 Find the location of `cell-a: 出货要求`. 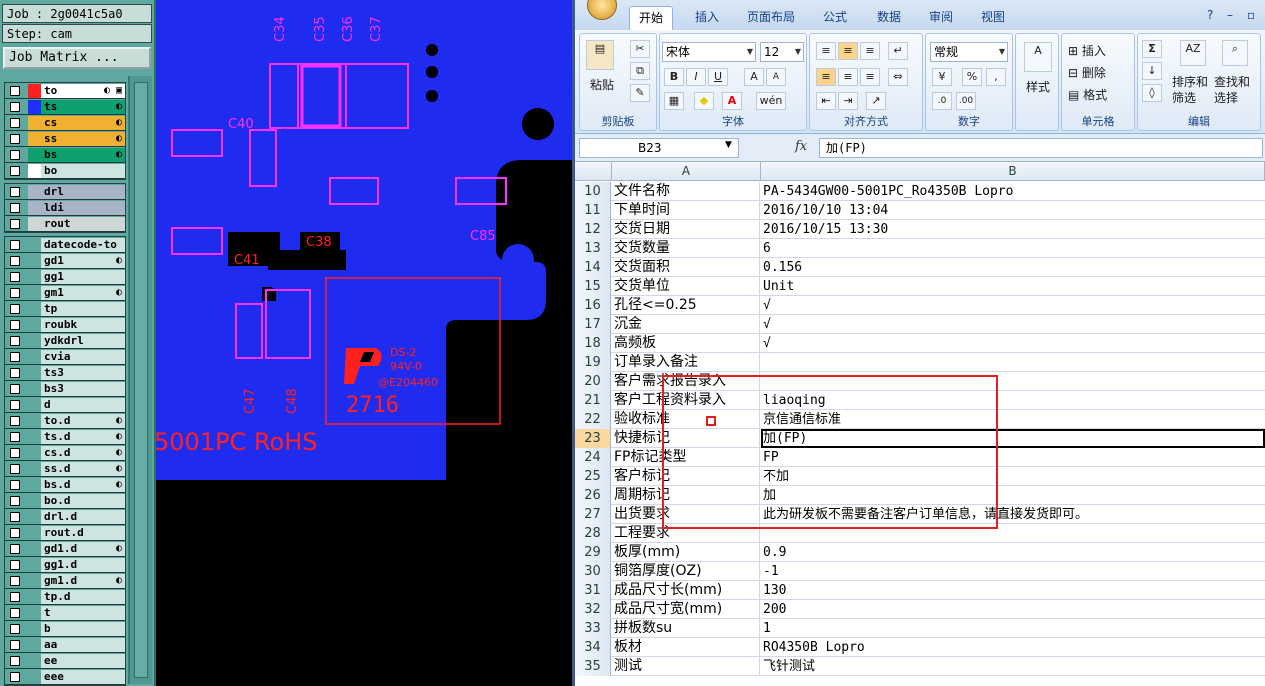

cell-a: 出货要求 is located at coordinates (686, 514).